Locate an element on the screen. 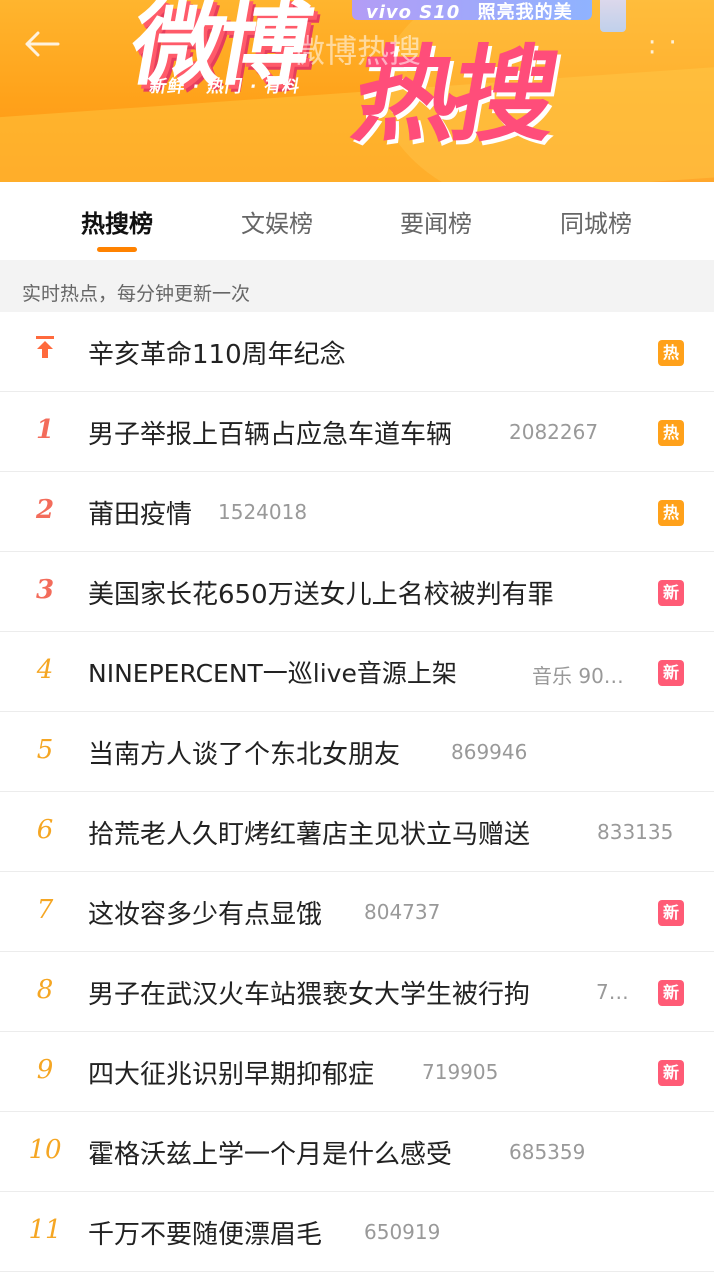  item-title: NINEPERCENT一巡live音源上架 is located at coordinates (272, 673).